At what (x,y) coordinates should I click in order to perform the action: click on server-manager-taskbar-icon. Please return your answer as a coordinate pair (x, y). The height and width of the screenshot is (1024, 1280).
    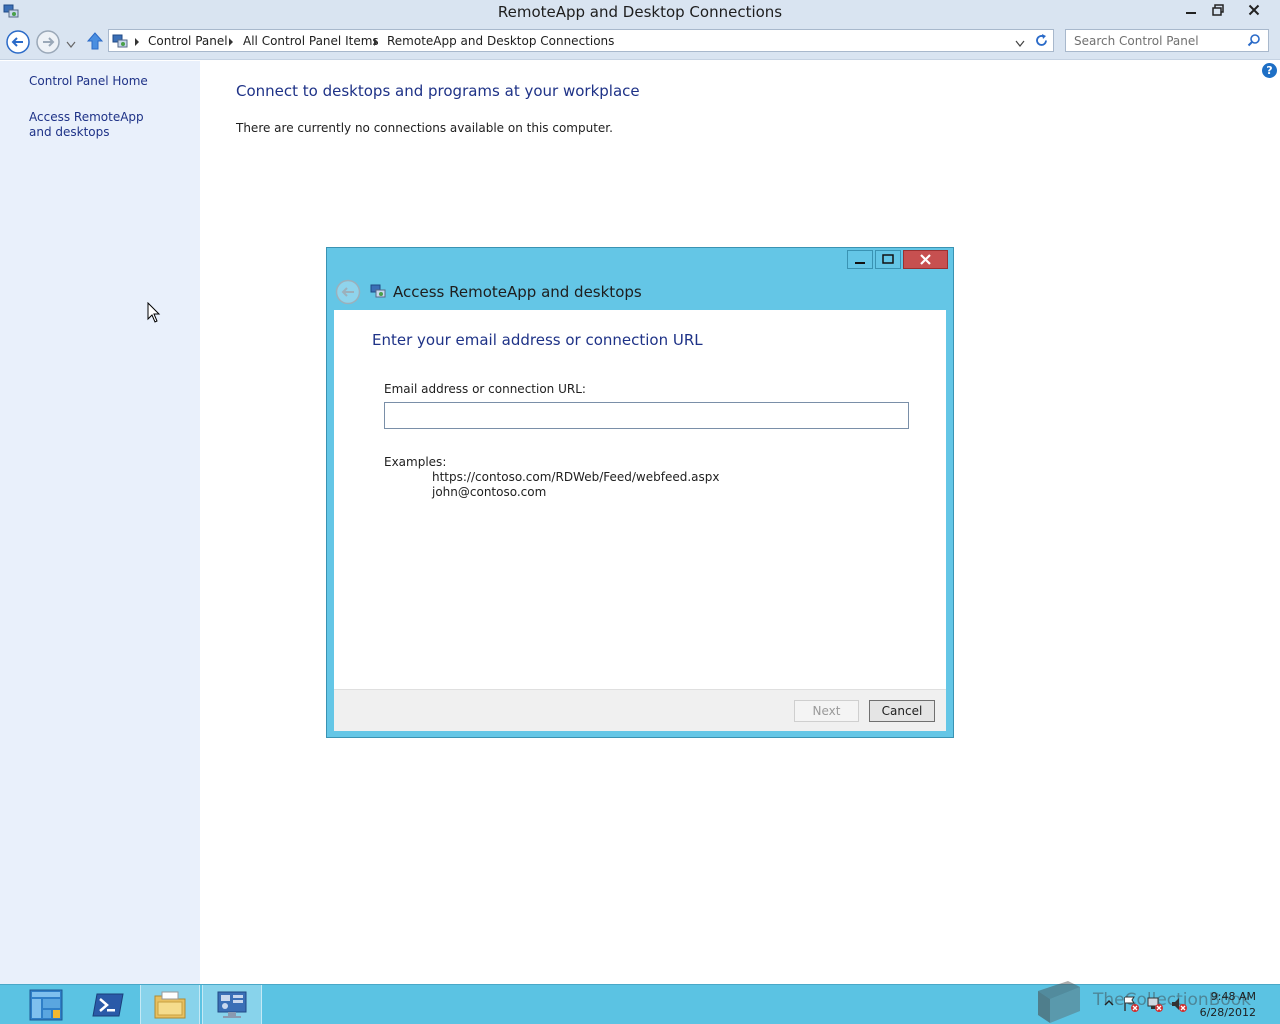
    Looking at the image, I should click on (46, 1004).